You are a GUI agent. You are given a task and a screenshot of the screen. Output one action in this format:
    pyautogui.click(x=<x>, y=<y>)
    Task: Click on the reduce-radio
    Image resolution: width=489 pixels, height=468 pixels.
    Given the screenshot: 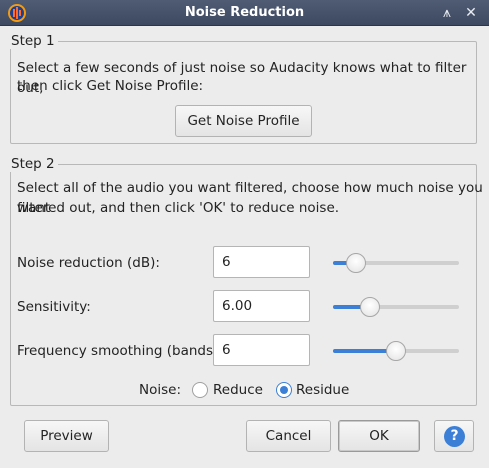 What is the action you would take?
    pyautogui.click(x=200, y=390)
    